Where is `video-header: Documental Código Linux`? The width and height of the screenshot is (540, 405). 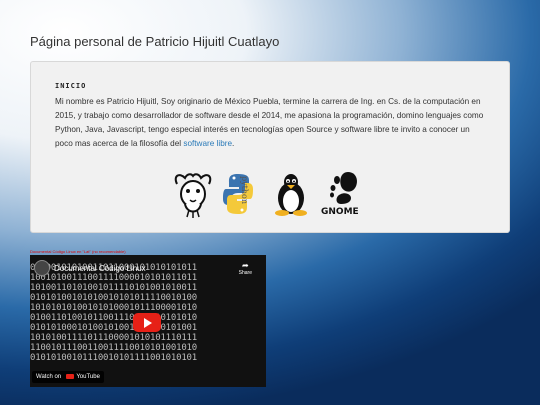 video-header: Documental Código Linux is located at coordinates (90, 268).